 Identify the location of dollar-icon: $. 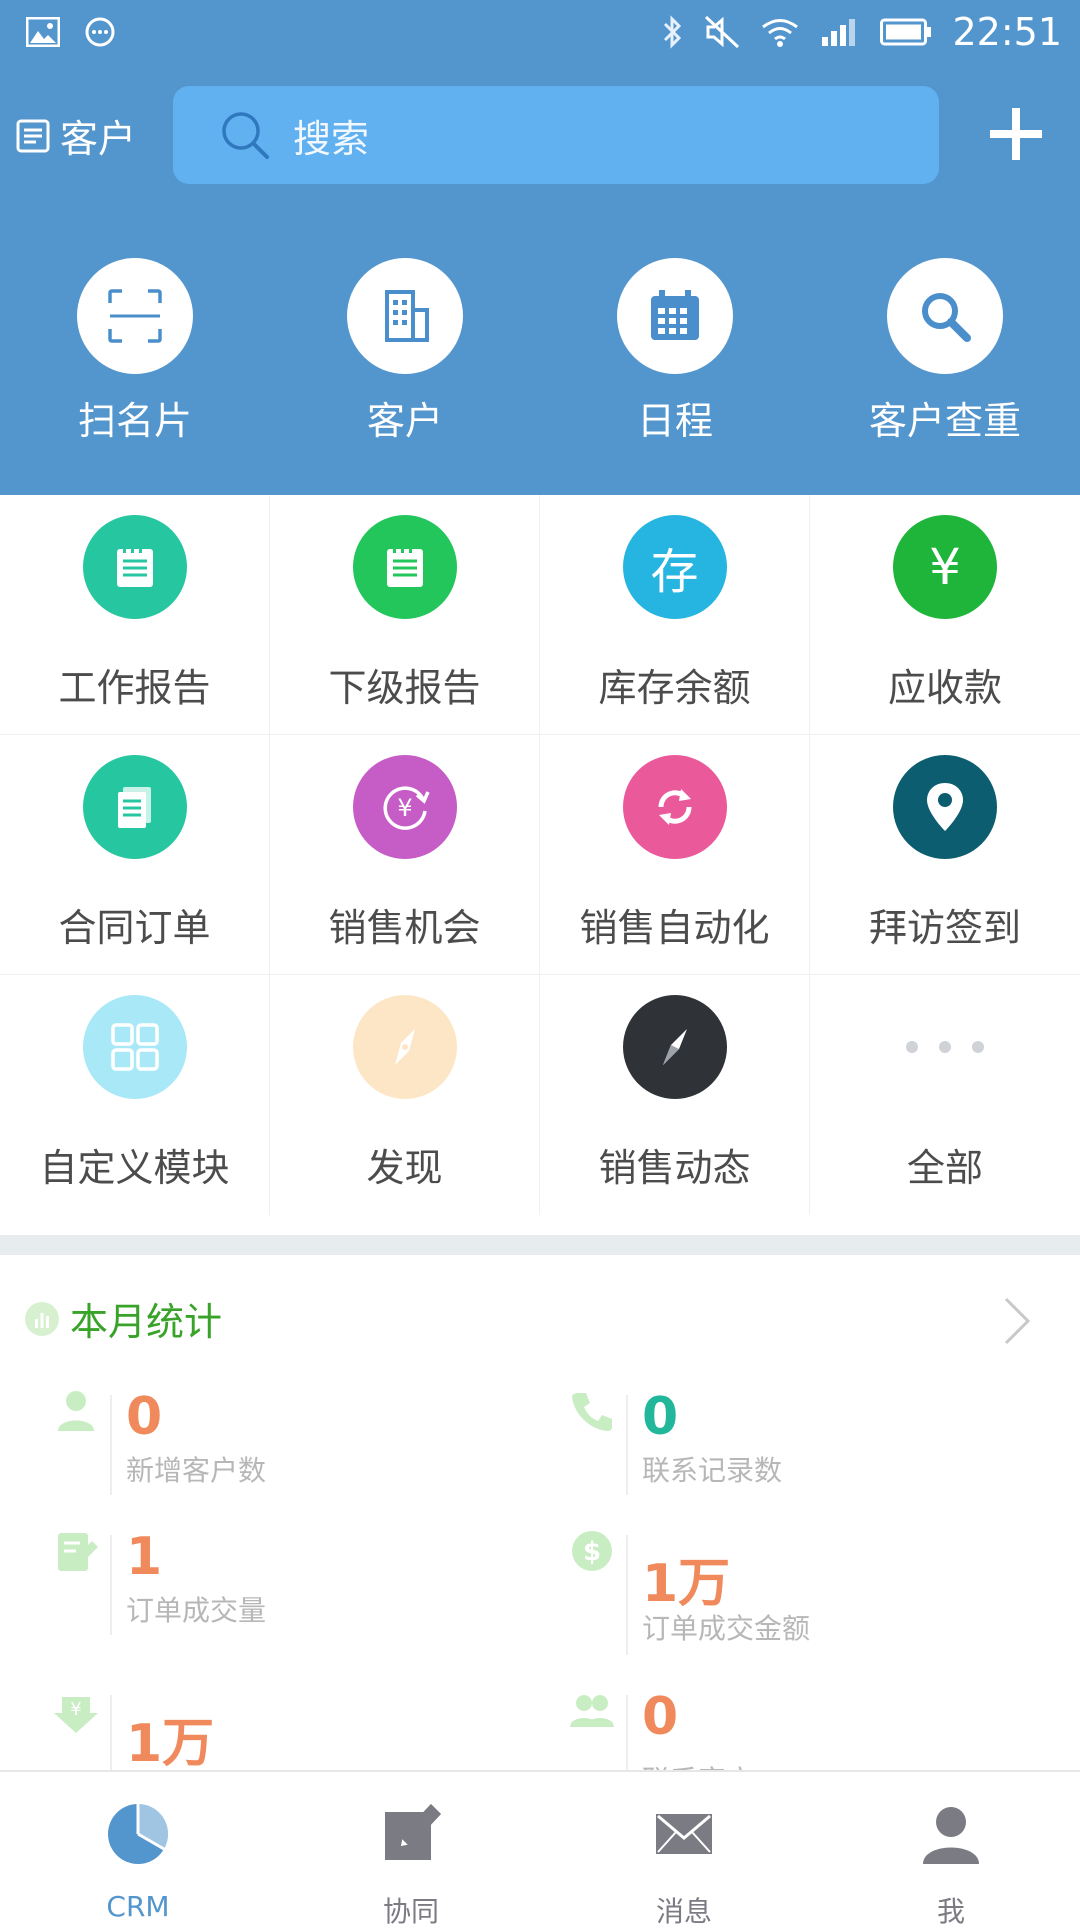
(592, 1551).